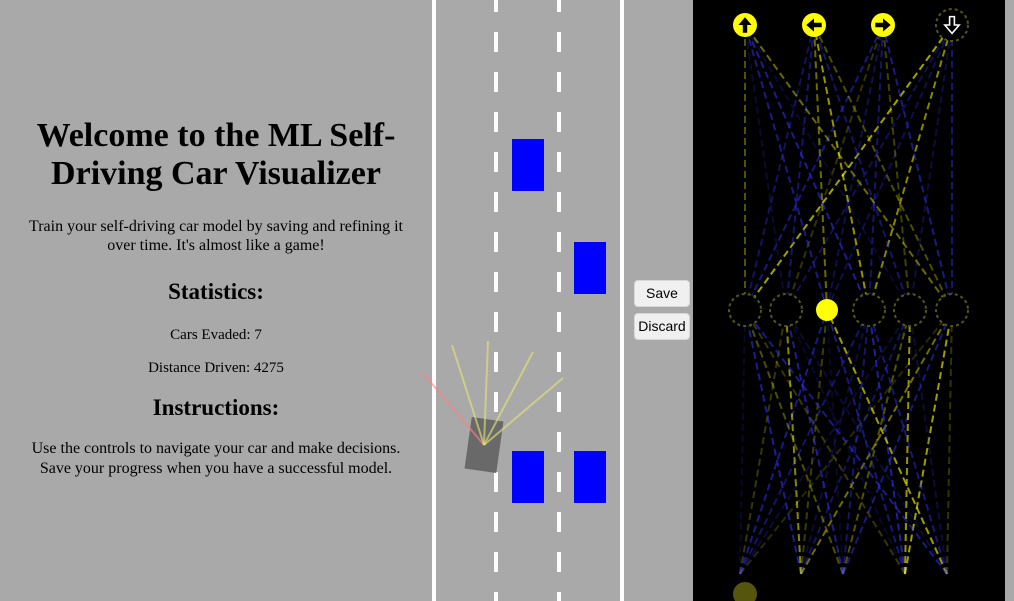 This screenshot has width=1014, height=601. I want to click on save-button: Save, so click(662, 293).